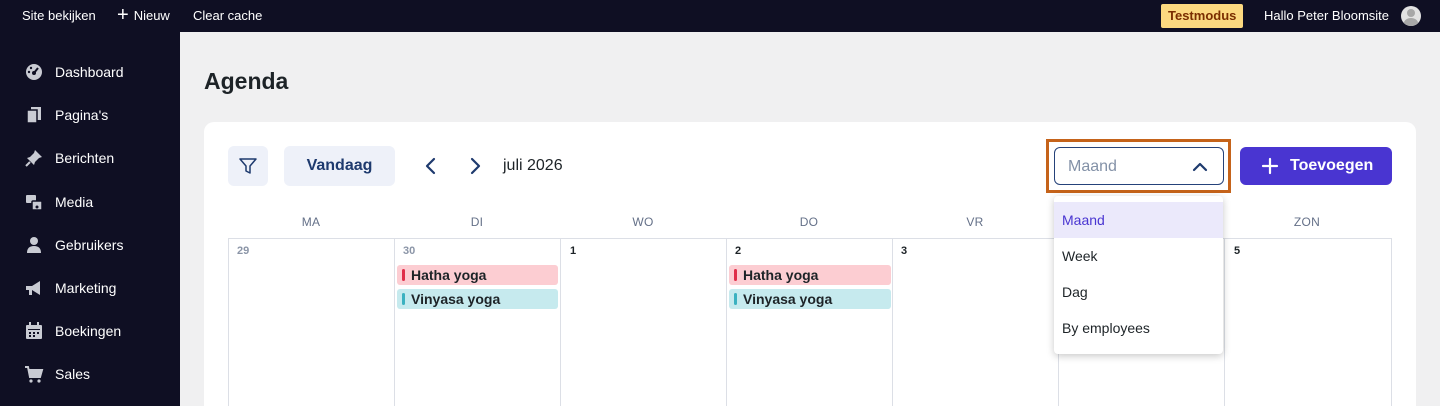  Describe the element at coordinates (1092, 166) in the screenshot. I see `view-select-value: Maand` at that location.